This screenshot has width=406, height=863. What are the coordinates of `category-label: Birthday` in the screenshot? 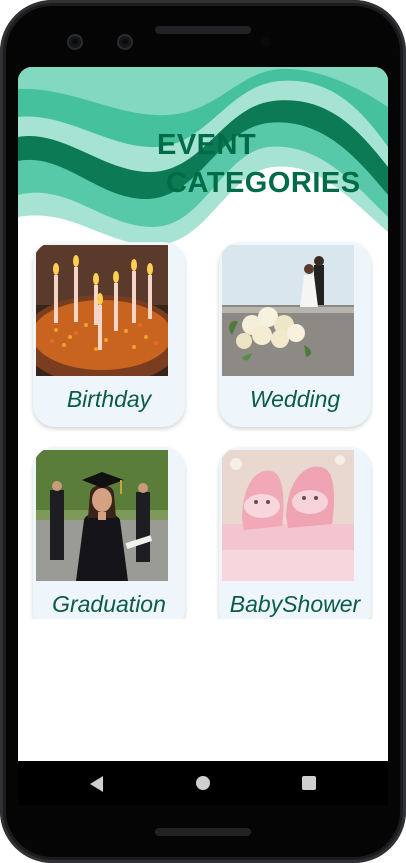 It's located at (109, 399).